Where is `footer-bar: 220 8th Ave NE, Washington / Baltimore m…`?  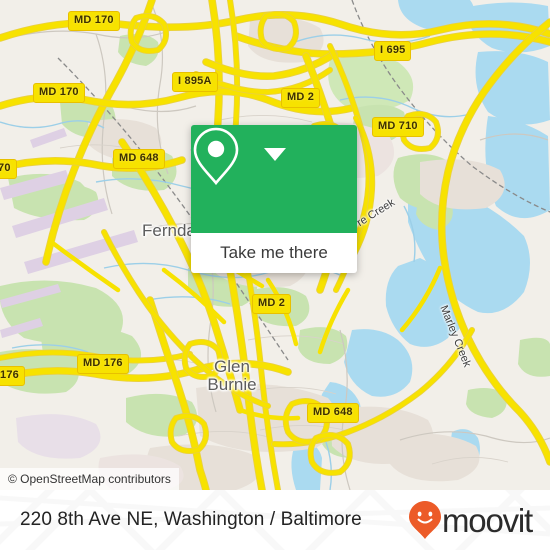
footer-bar: 220 8th Ave NE, Washington / Baltimore m… is located at coordinates (275, 520).